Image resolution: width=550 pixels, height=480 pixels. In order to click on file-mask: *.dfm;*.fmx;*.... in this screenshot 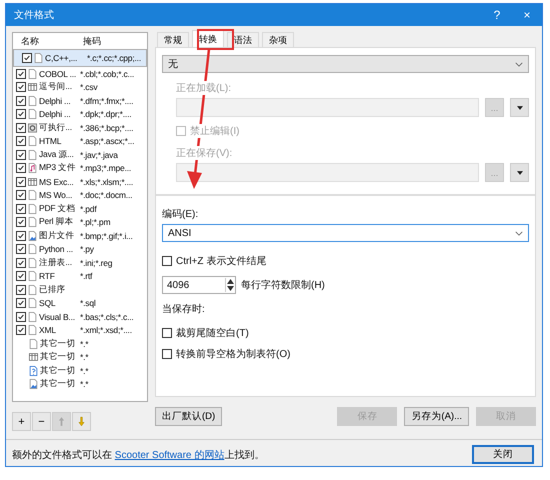, I will do `click(107, 101)`.